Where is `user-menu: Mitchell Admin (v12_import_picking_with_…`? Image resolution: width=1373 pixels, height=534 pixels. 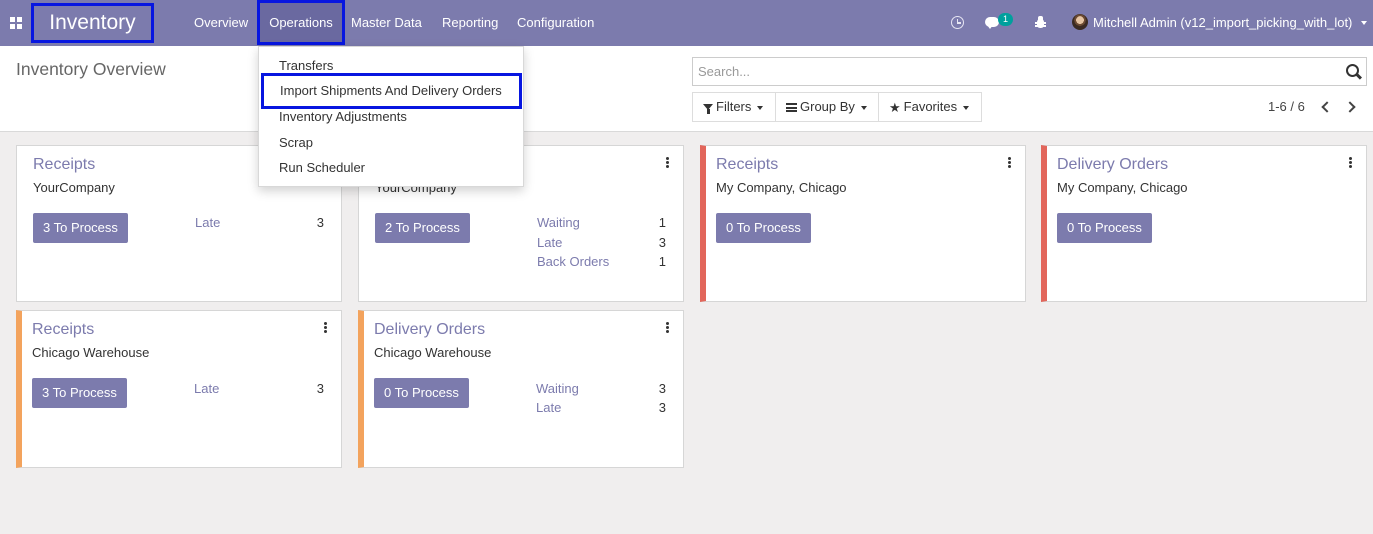 user-menu: Mitchell Admin (v12_import_picking_with_… is located at coordinates (1222, 23).